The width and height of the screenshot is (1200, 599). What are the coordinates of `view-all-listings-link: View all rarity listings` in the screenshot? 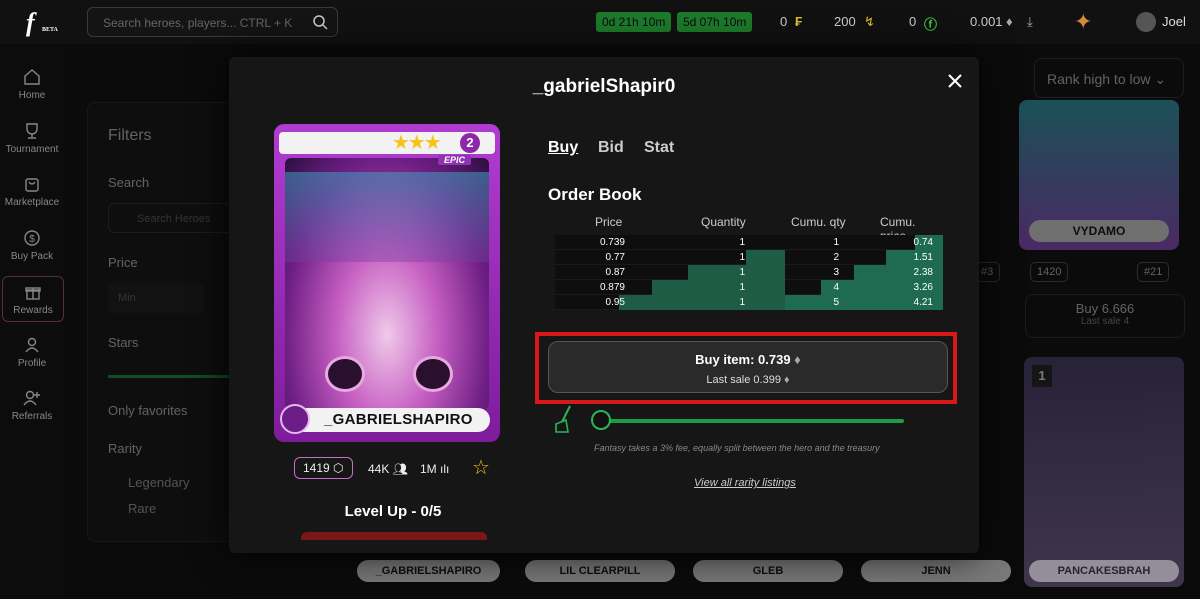 It's located at (745, 483).